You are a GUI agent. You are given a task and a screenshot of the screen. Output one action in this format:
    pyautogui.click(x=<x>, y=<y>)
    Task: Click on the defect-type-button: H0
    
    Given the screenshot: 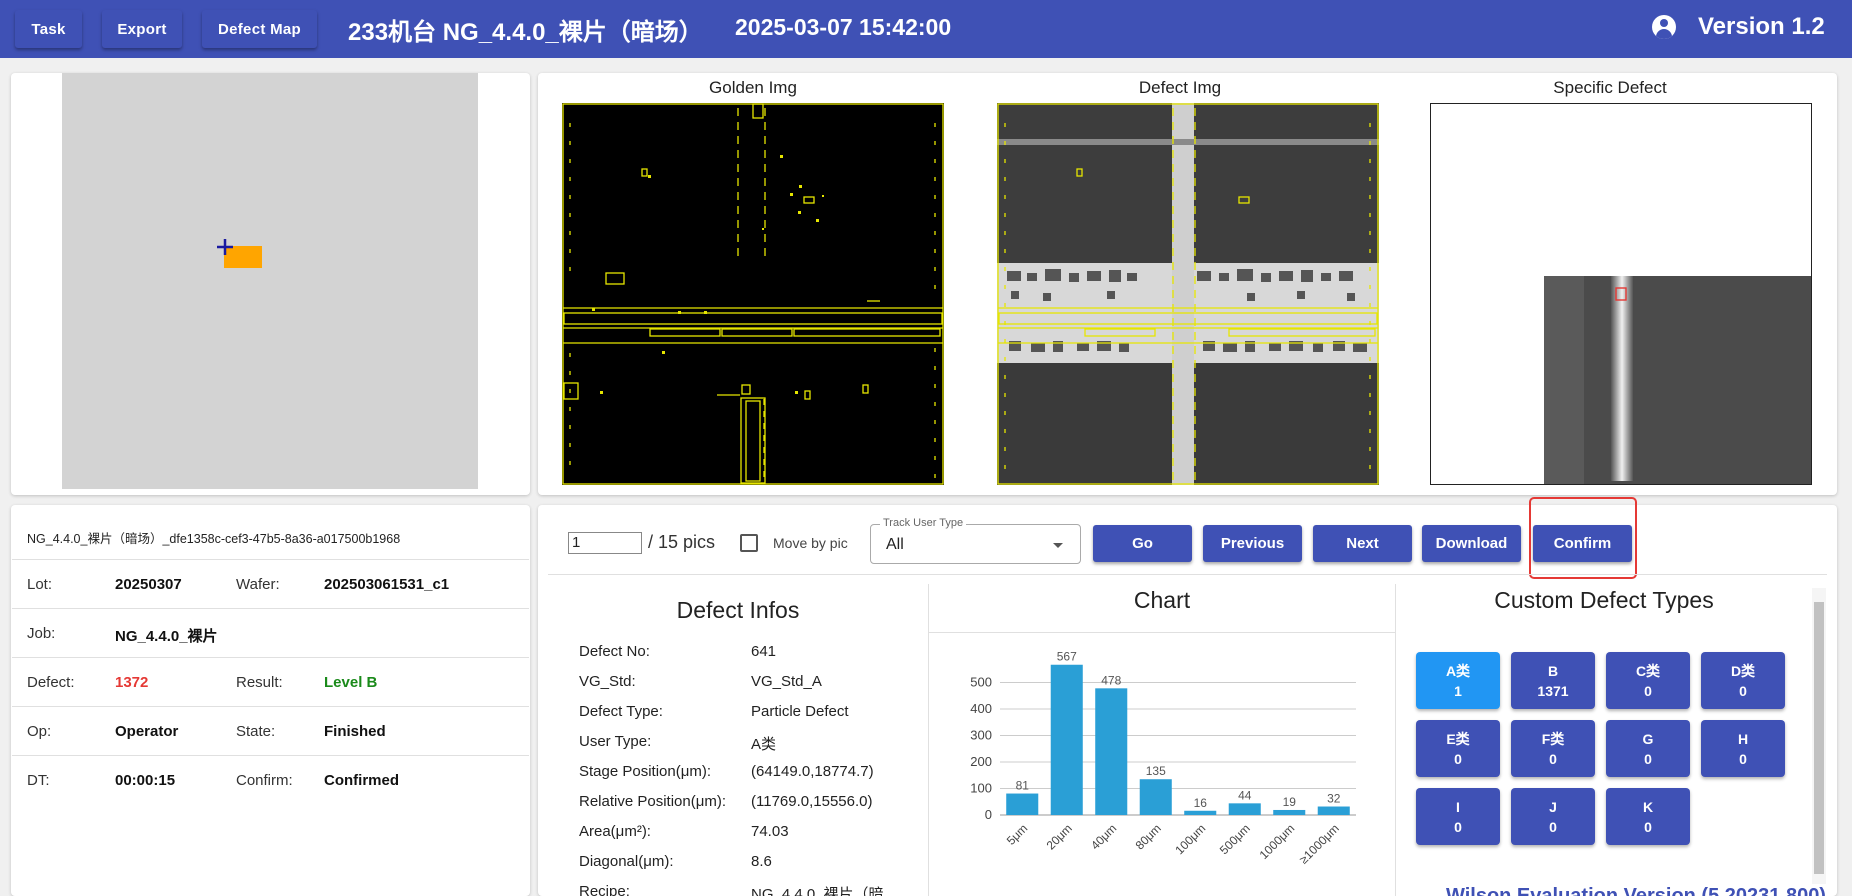 What is the action you would take?
    pyautogui.click(x=1743, y=748)
    